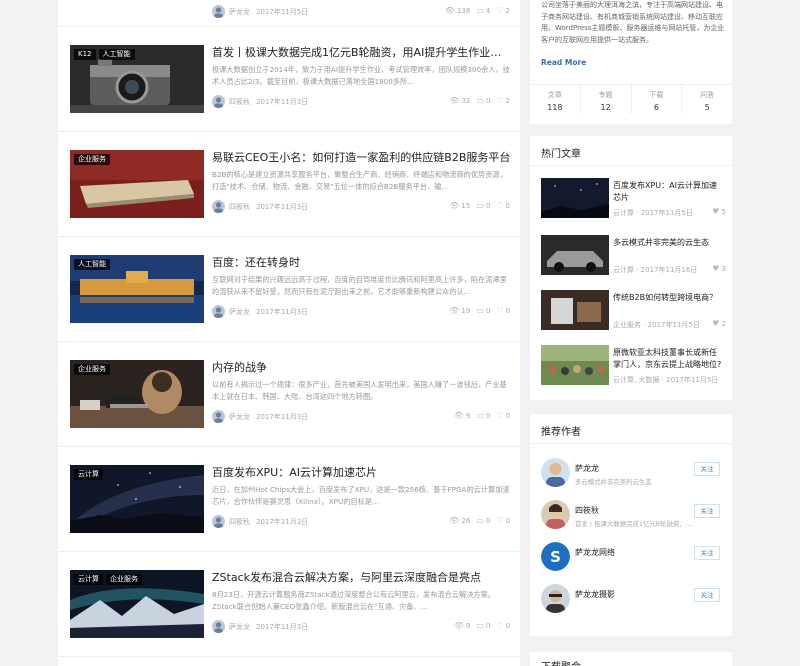 The height and width of the screenshot is (666, 800). I want to click on article-tag: K12, so click(85, 54).